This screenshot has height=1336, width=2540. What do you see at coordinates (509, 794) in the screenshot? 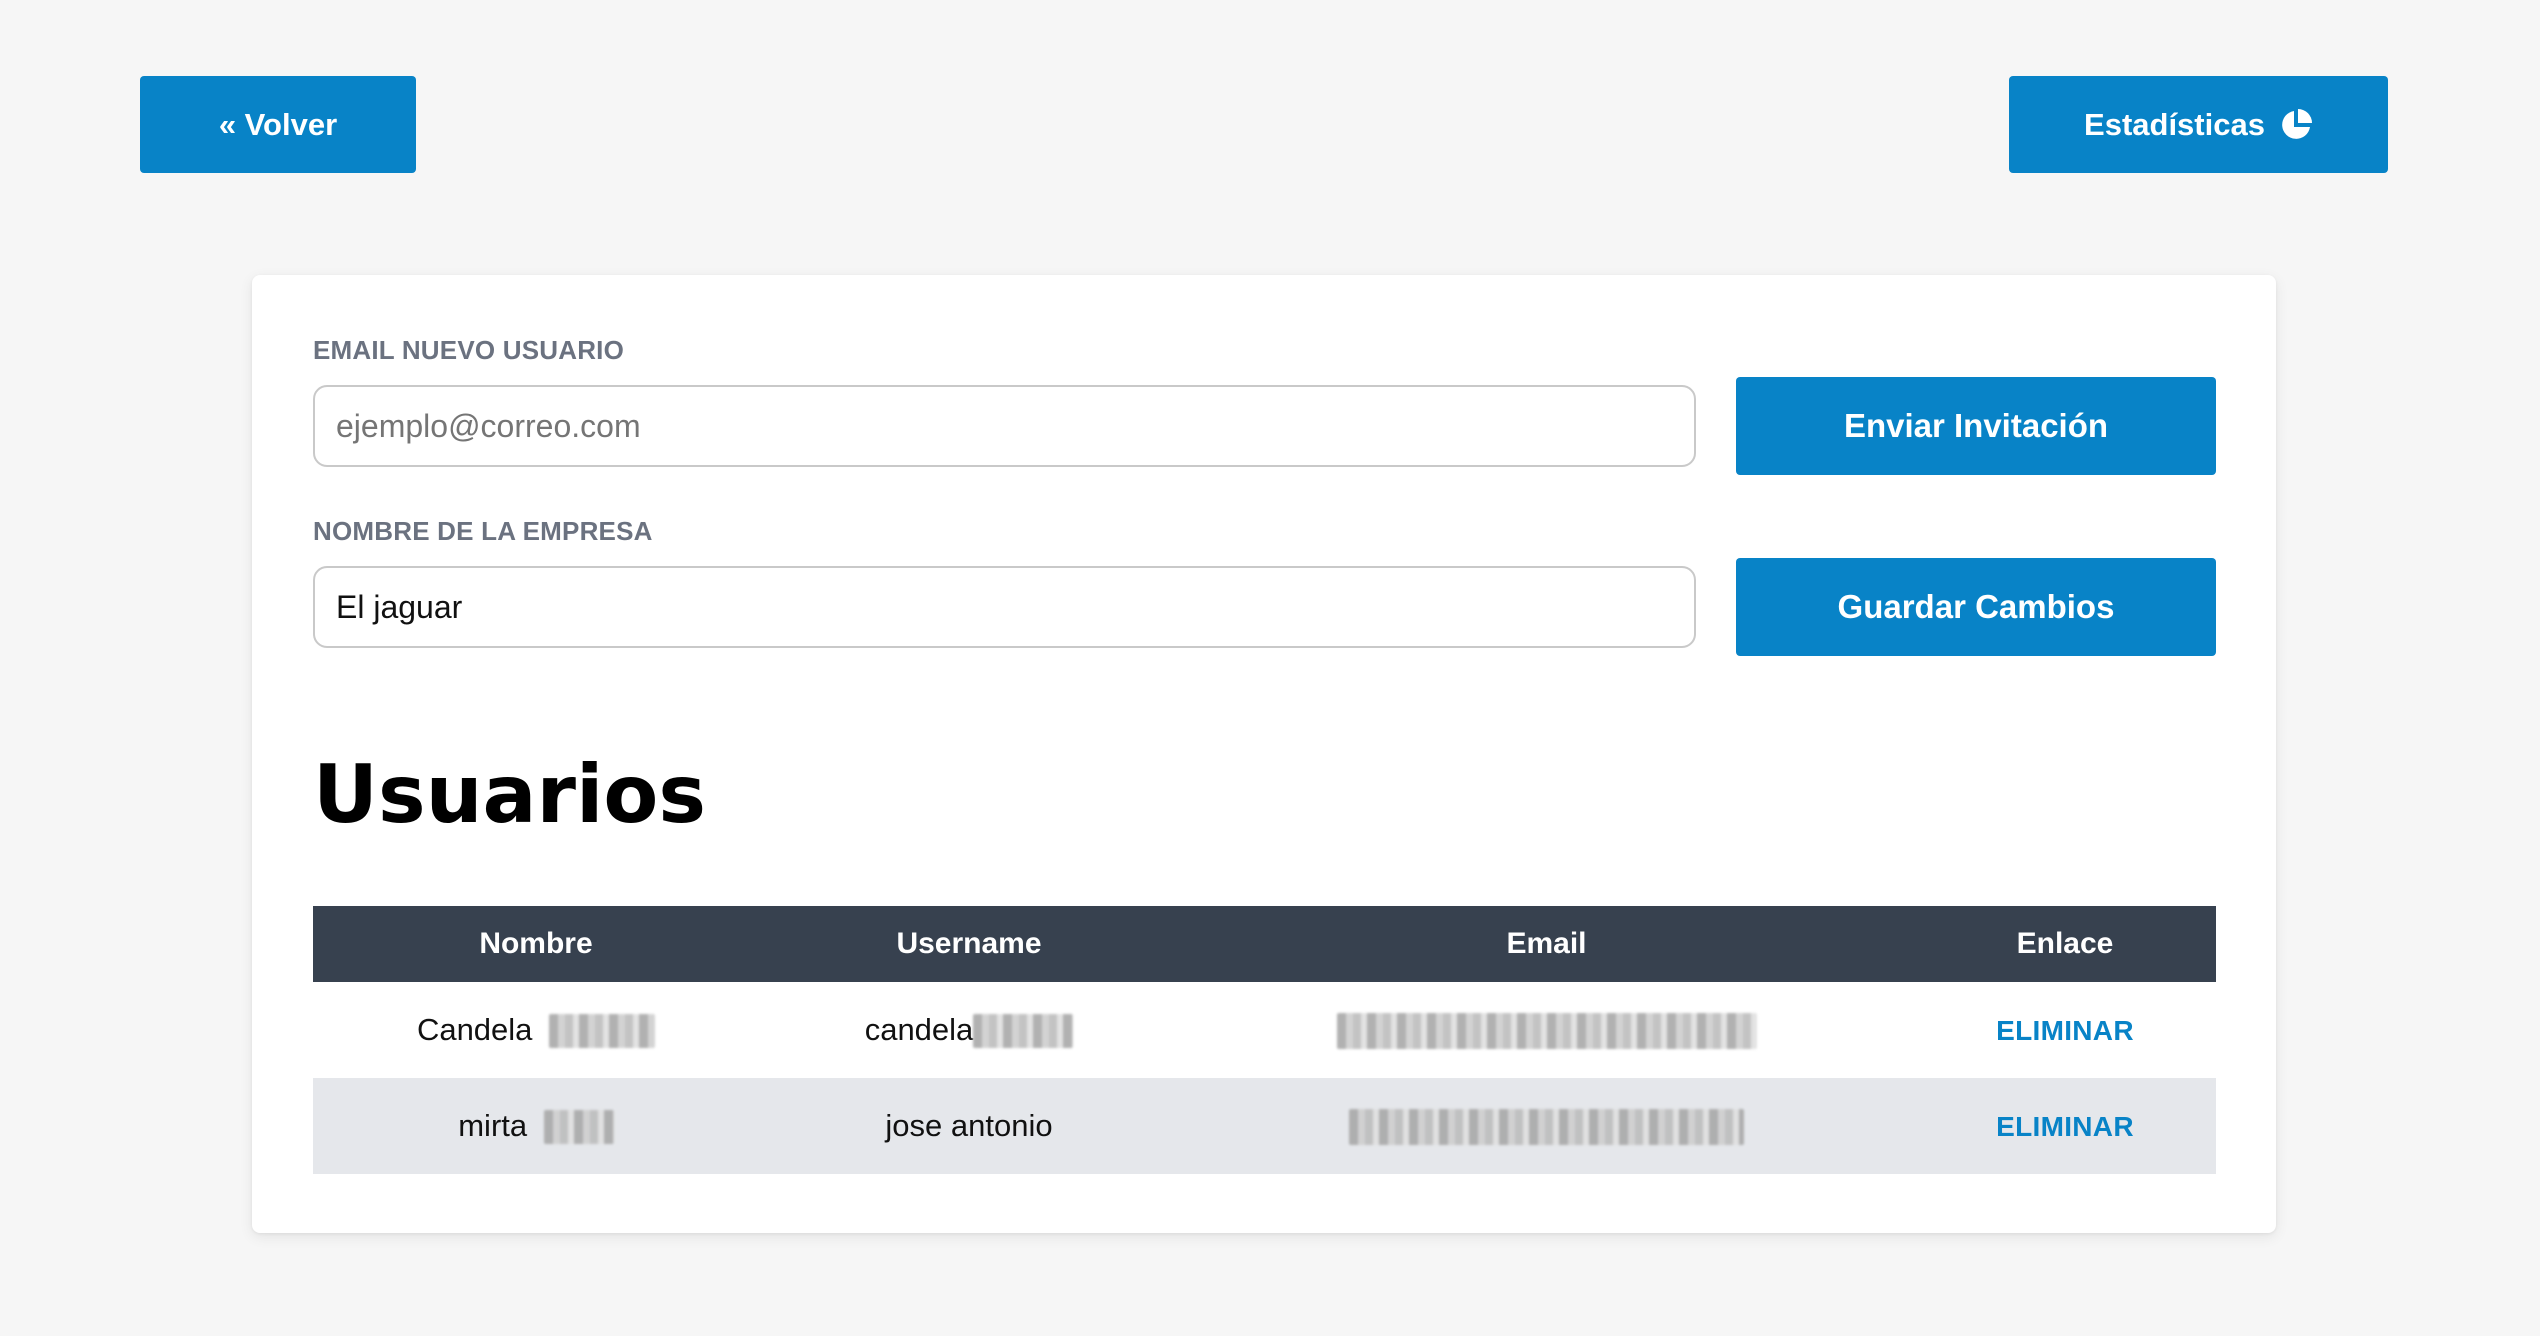
I see `users-title: Usuarios` at bounding box center [509, 794].